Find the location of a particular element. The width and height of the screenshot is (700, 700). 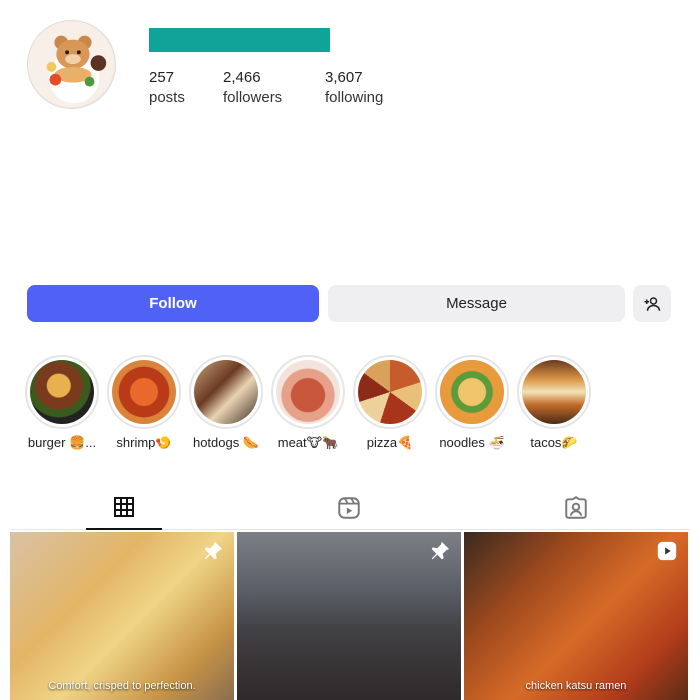

reel-icon is located at coordinates (667, 551).